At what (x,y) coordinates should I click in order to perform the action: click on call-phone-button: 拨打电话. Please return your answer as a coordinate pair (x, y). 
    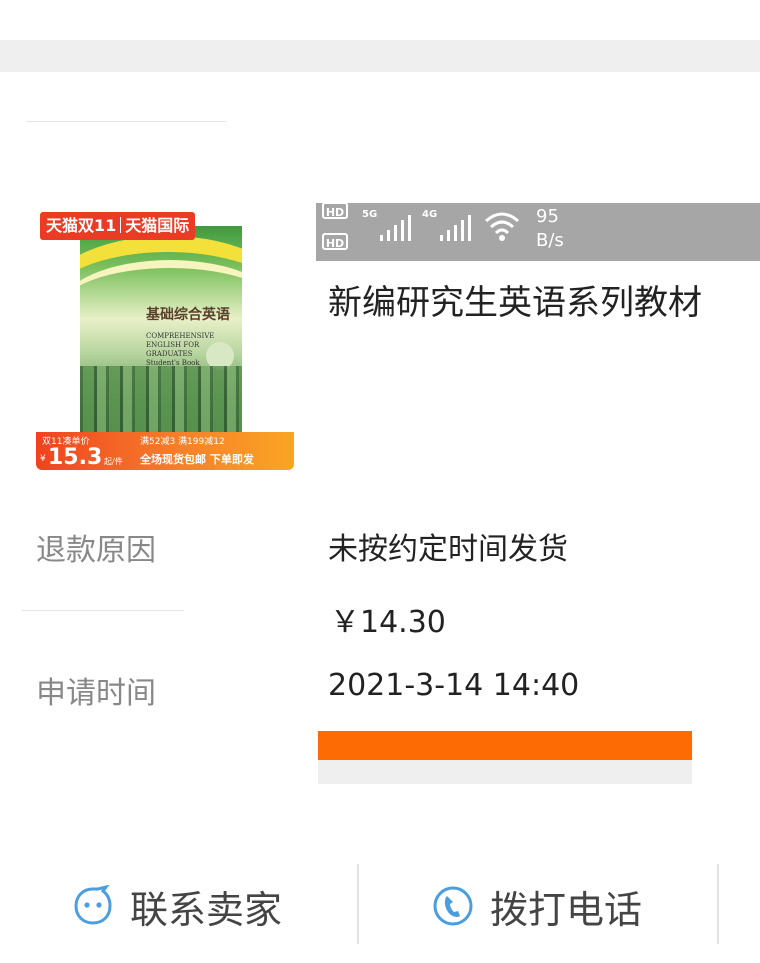
    Looking at the image, I should click on (537, 906).